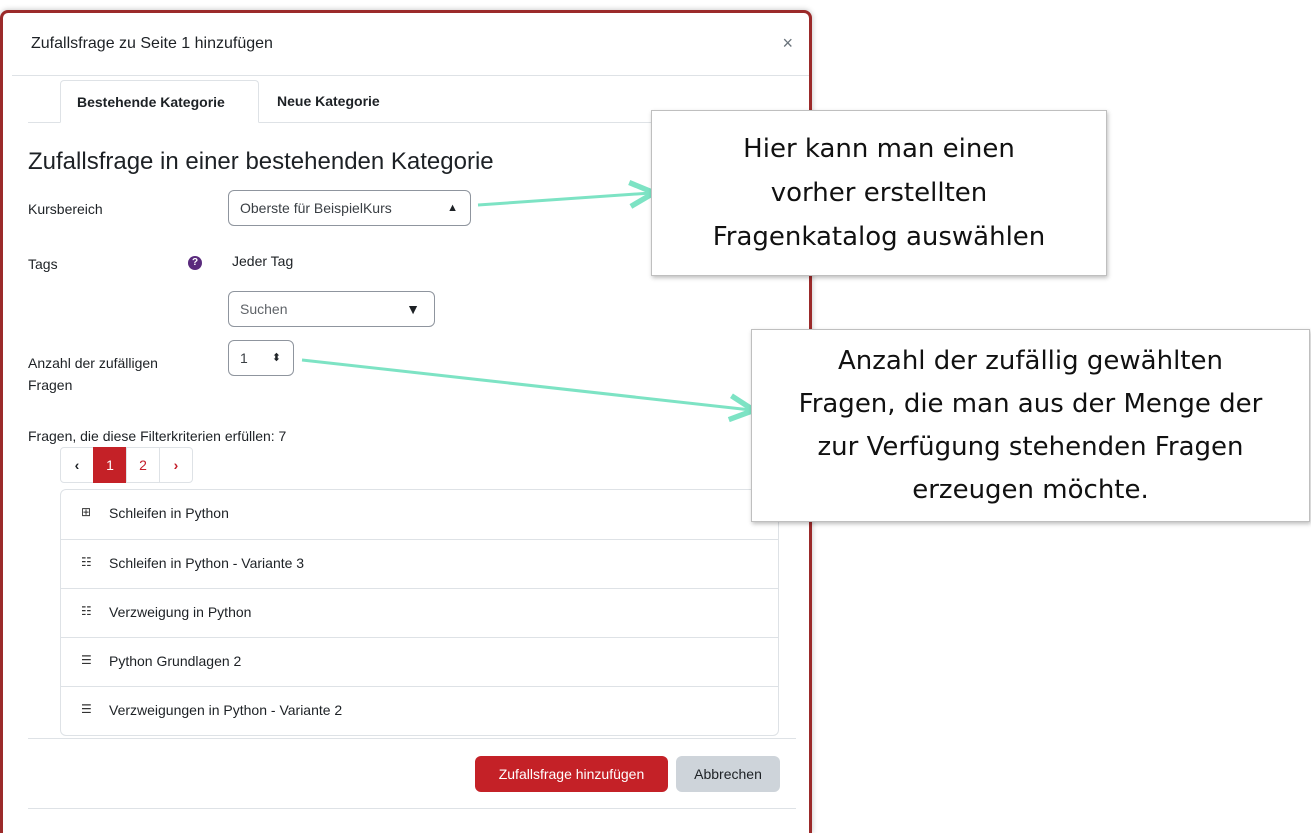  I want to click on pagination-prev-icon: ‹, so click(77, 465).